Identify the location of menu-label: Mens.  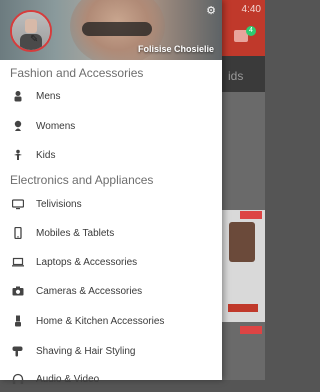
(48, 96).